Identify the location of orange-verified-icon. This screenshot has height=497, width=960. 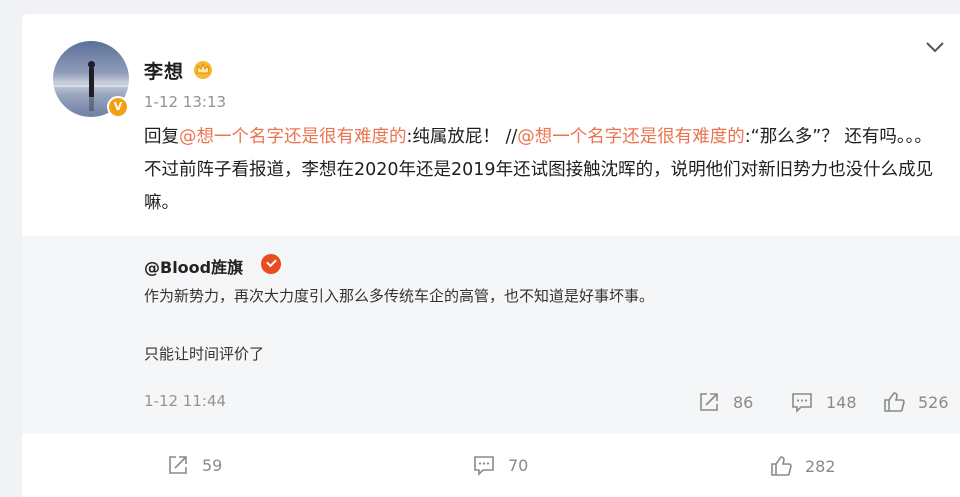
(271, 264).